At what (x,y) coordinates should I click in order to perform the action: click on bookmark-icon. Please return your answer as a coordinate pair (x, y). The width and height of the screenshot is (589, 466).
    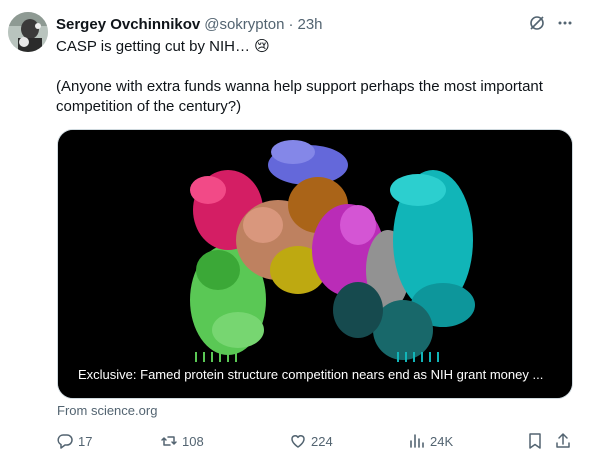
    Looking at the image, I should click on (535, 441).